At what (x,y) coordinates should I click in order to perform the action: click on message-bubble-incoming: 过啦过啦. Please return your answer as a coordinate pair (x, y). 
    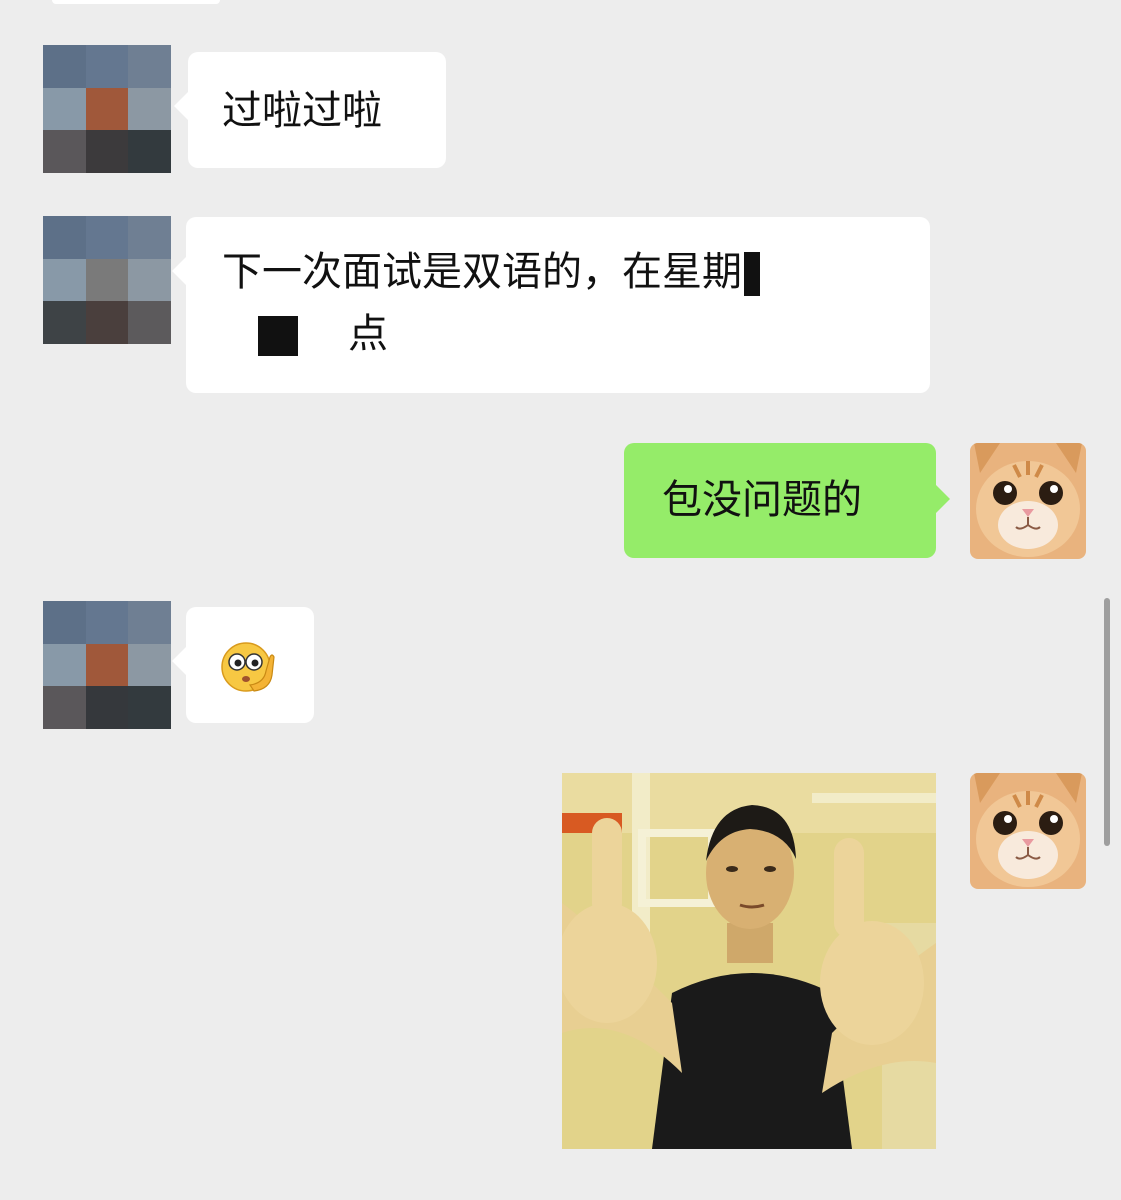
    Looking at the image, I should click on (310, 110).